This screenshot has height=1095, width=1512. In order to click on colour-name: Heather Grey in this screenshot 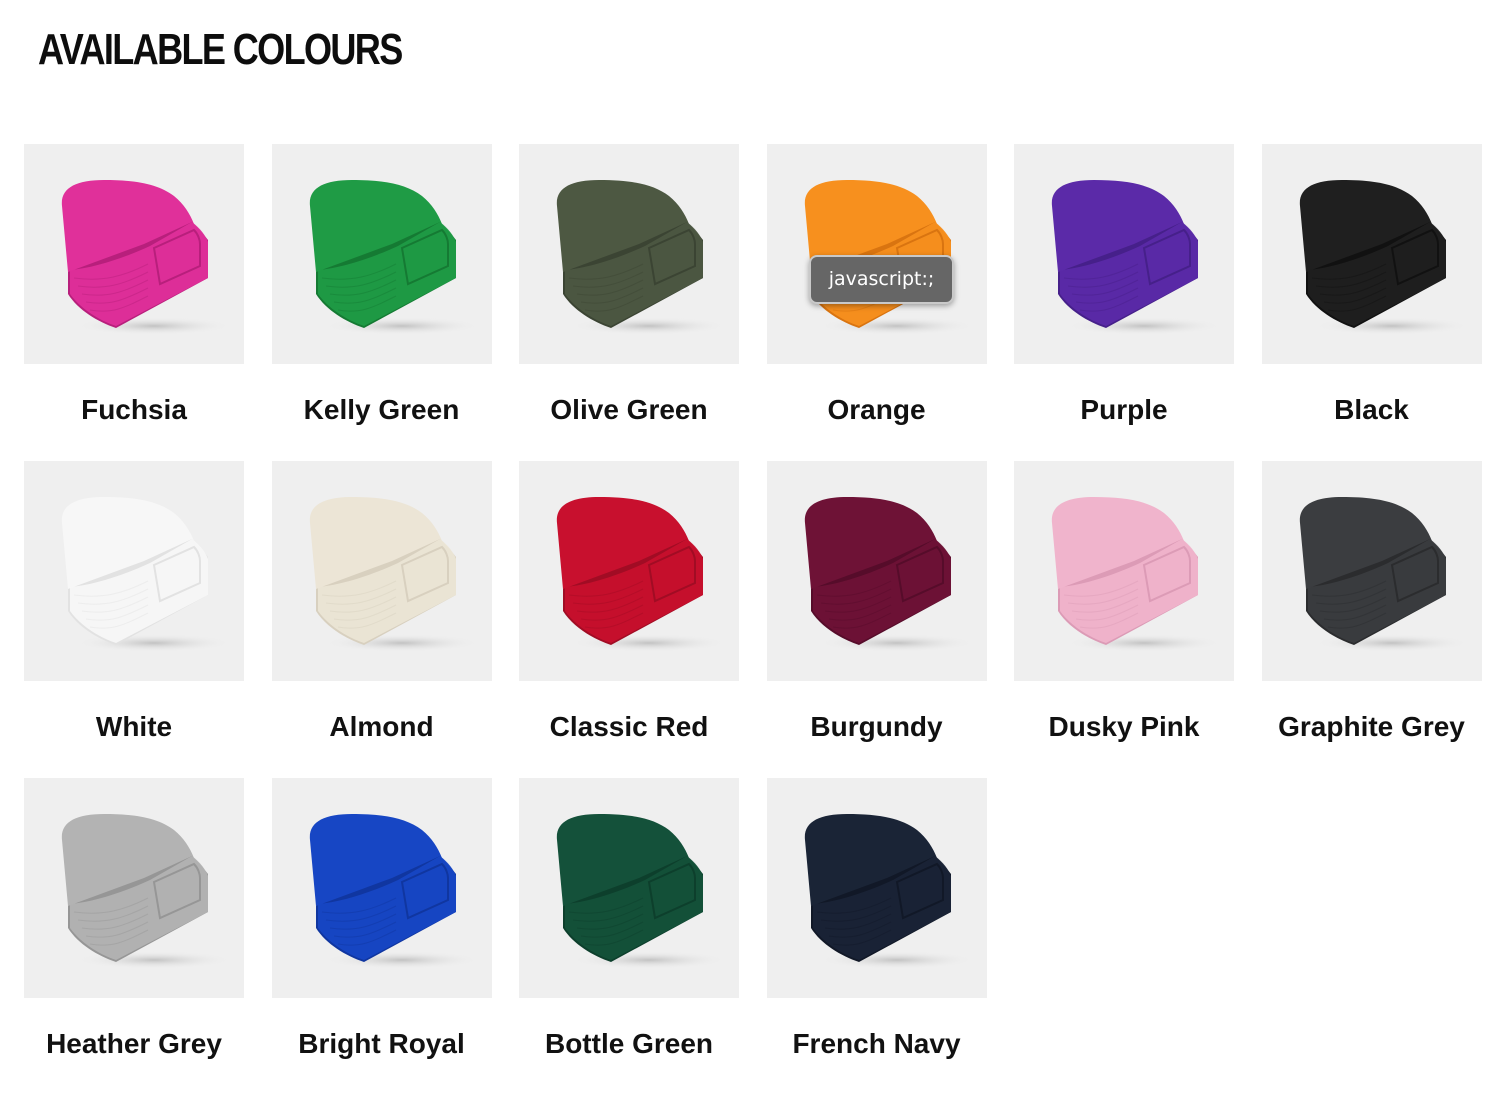, I will do `click(134, 1043)`.